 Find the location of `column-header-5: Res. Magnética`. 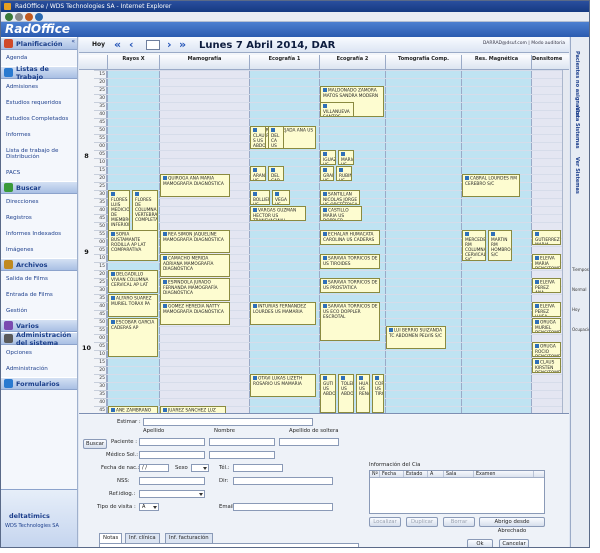

column-header-5: Res. Magnética is located at coordinates (496, 62).